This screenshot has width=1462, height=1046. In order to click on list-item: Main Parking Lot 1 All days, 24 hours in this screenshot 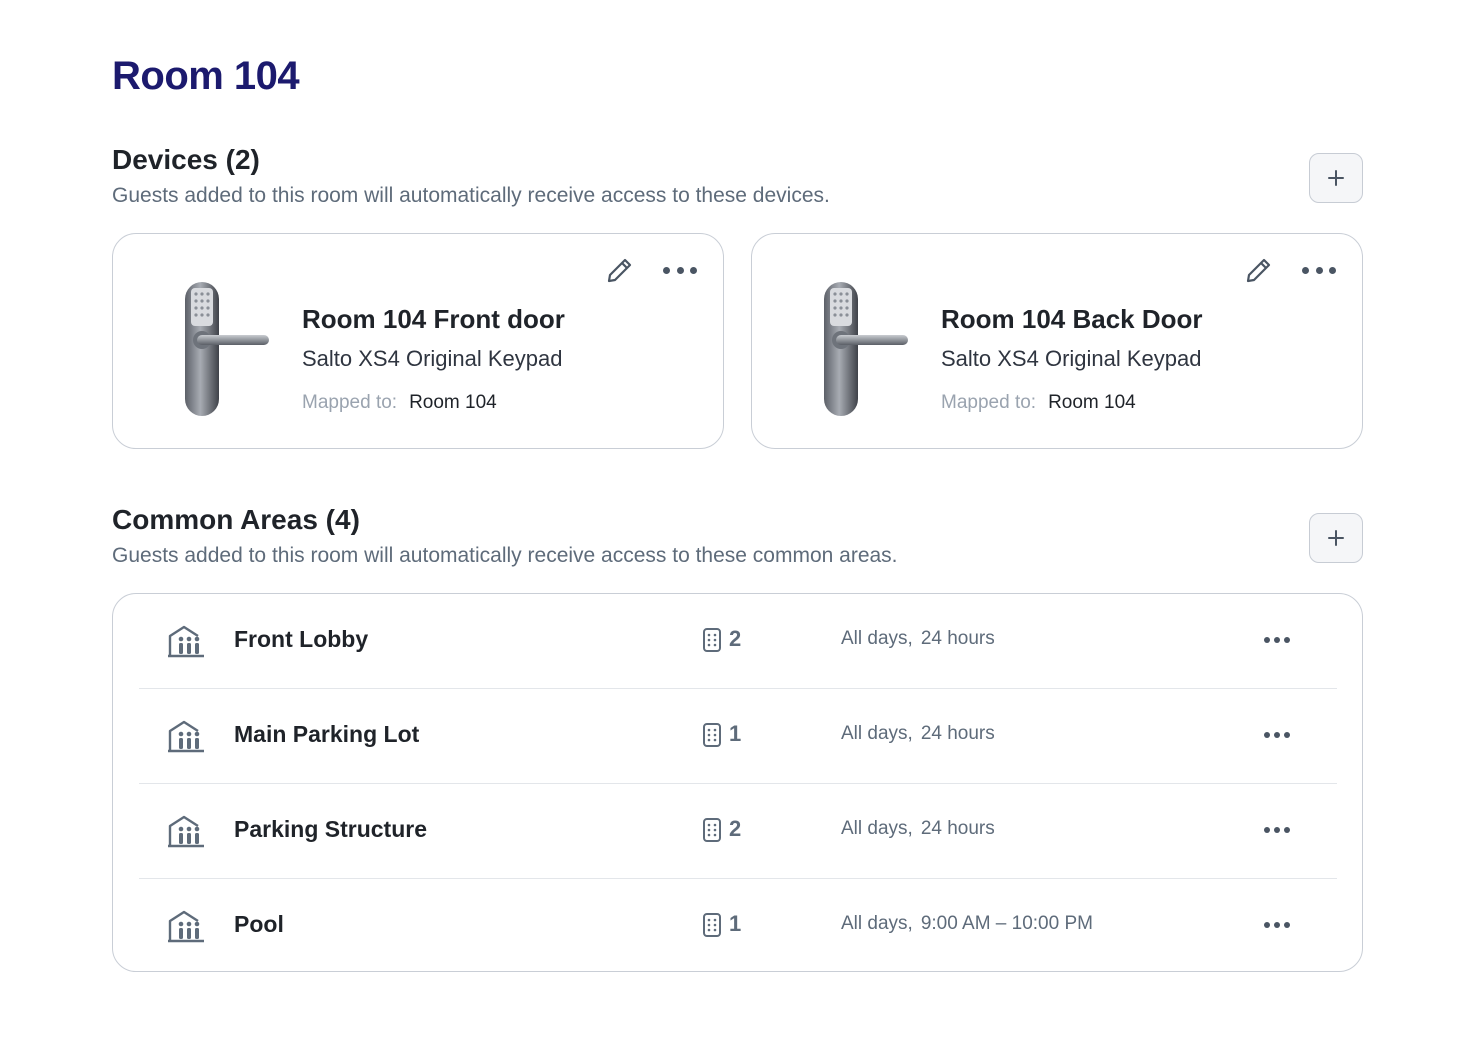, I will do `click(738, 736)`.